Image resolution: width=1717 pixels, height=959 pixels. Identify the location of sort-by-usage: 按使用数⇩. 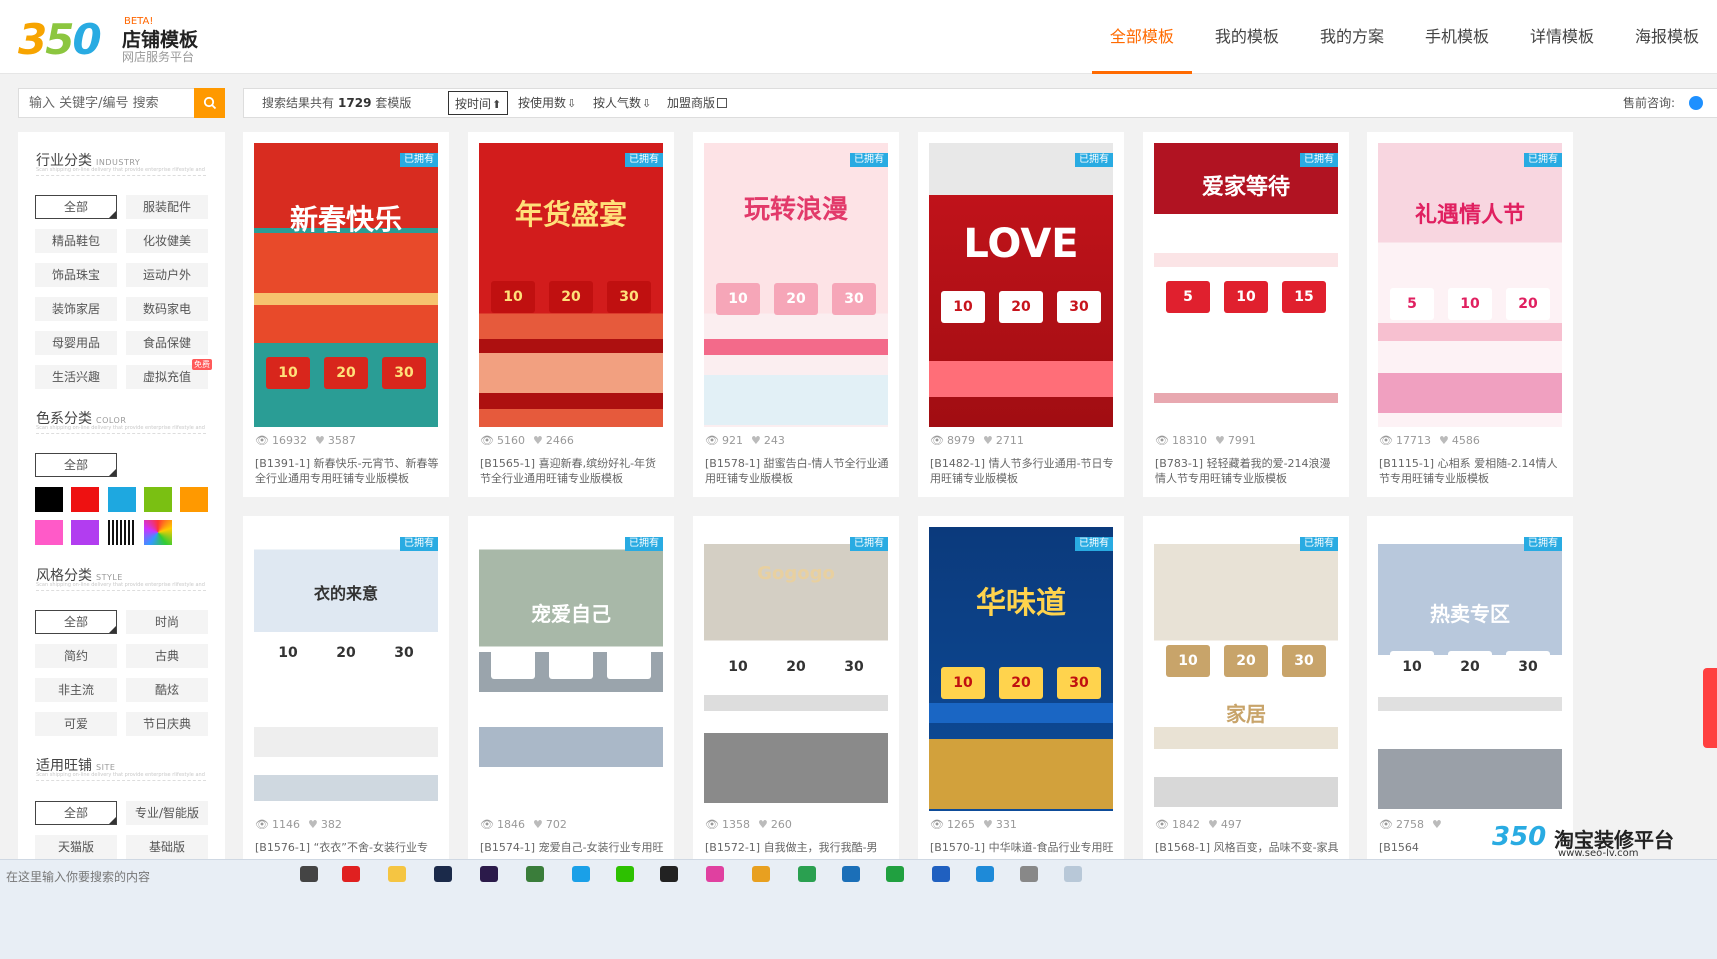
(547, 103).